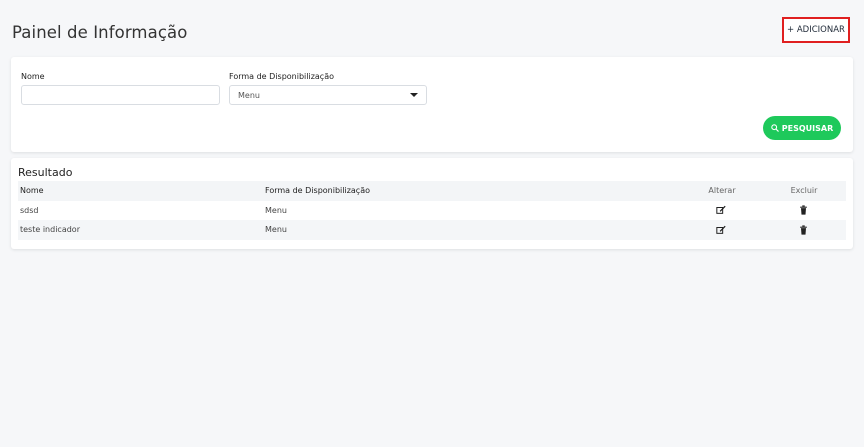 This screenshot has height=447, width=864. Describe the element at coordinates (414, 95) in the screenshot. I see `chevron-down-icon` at that location.